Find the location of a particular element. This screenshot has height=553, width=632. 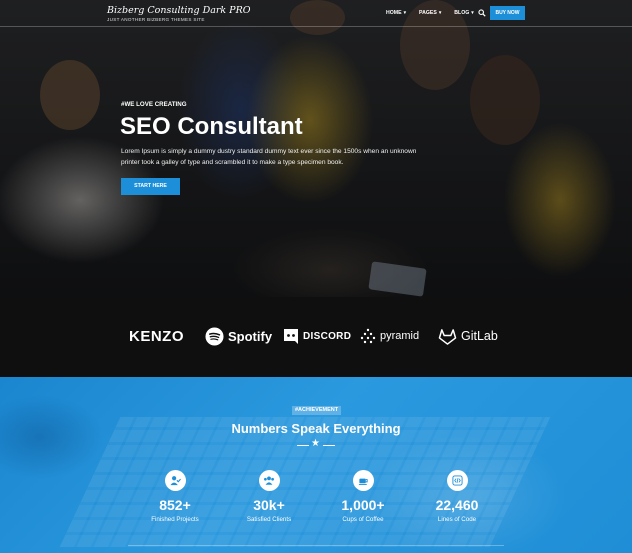

hero-eyebrow: #WE LOVE CREATING is located at coordinates (154, 104).